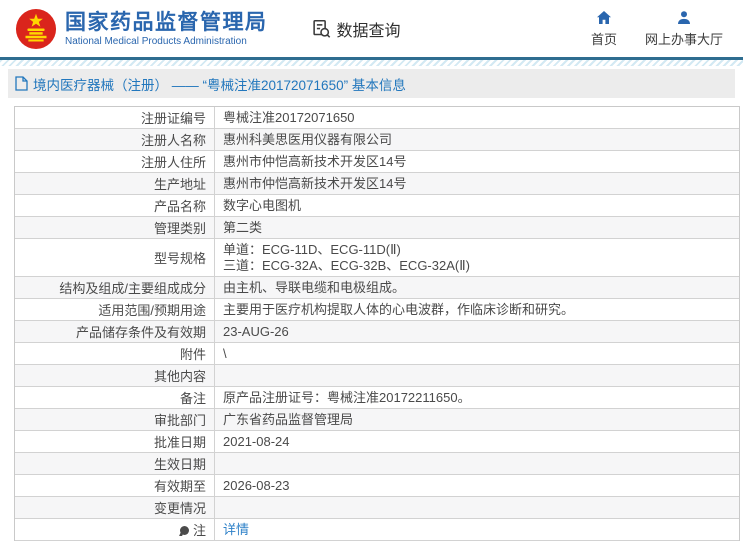 The height and width of the screenshot is (541, 743). I want to click on row-label: 型号规格, so click(179, 258).